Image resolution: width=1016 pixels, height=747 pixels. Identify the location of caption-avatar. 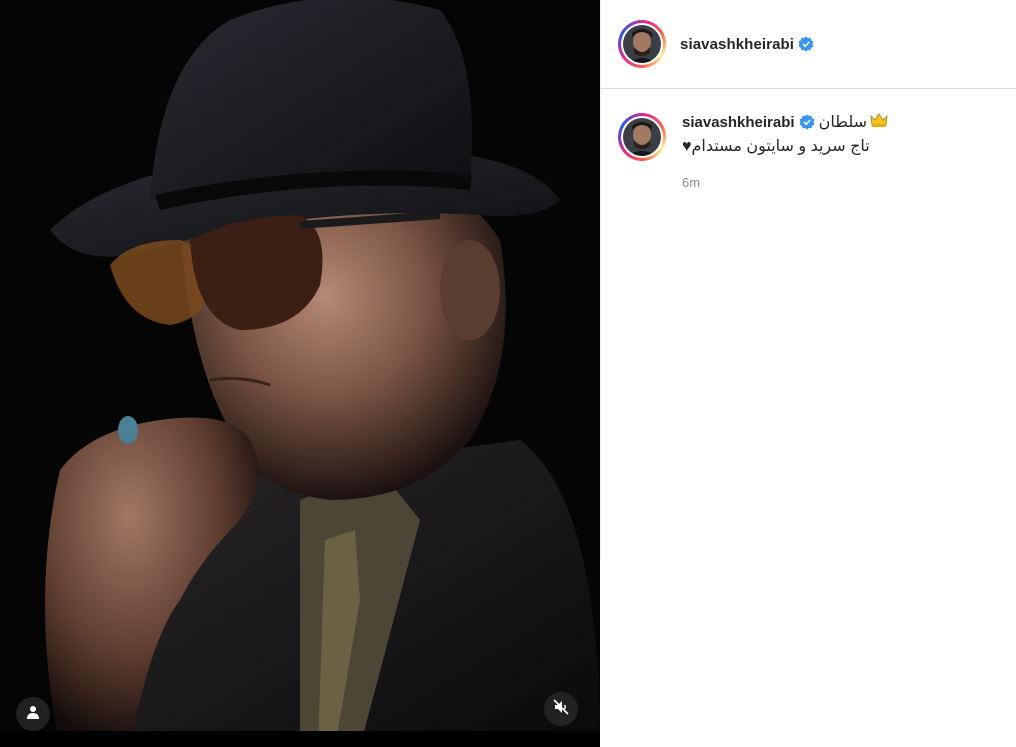
(642, 137).